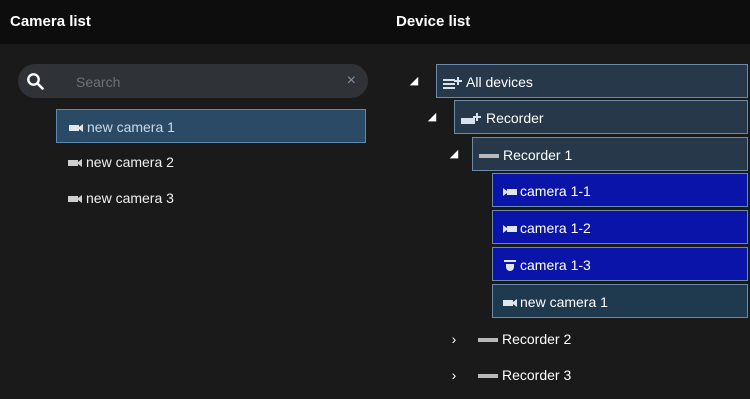  I want to click on camera-list-item-label: new camera 1, so click(131, 127).